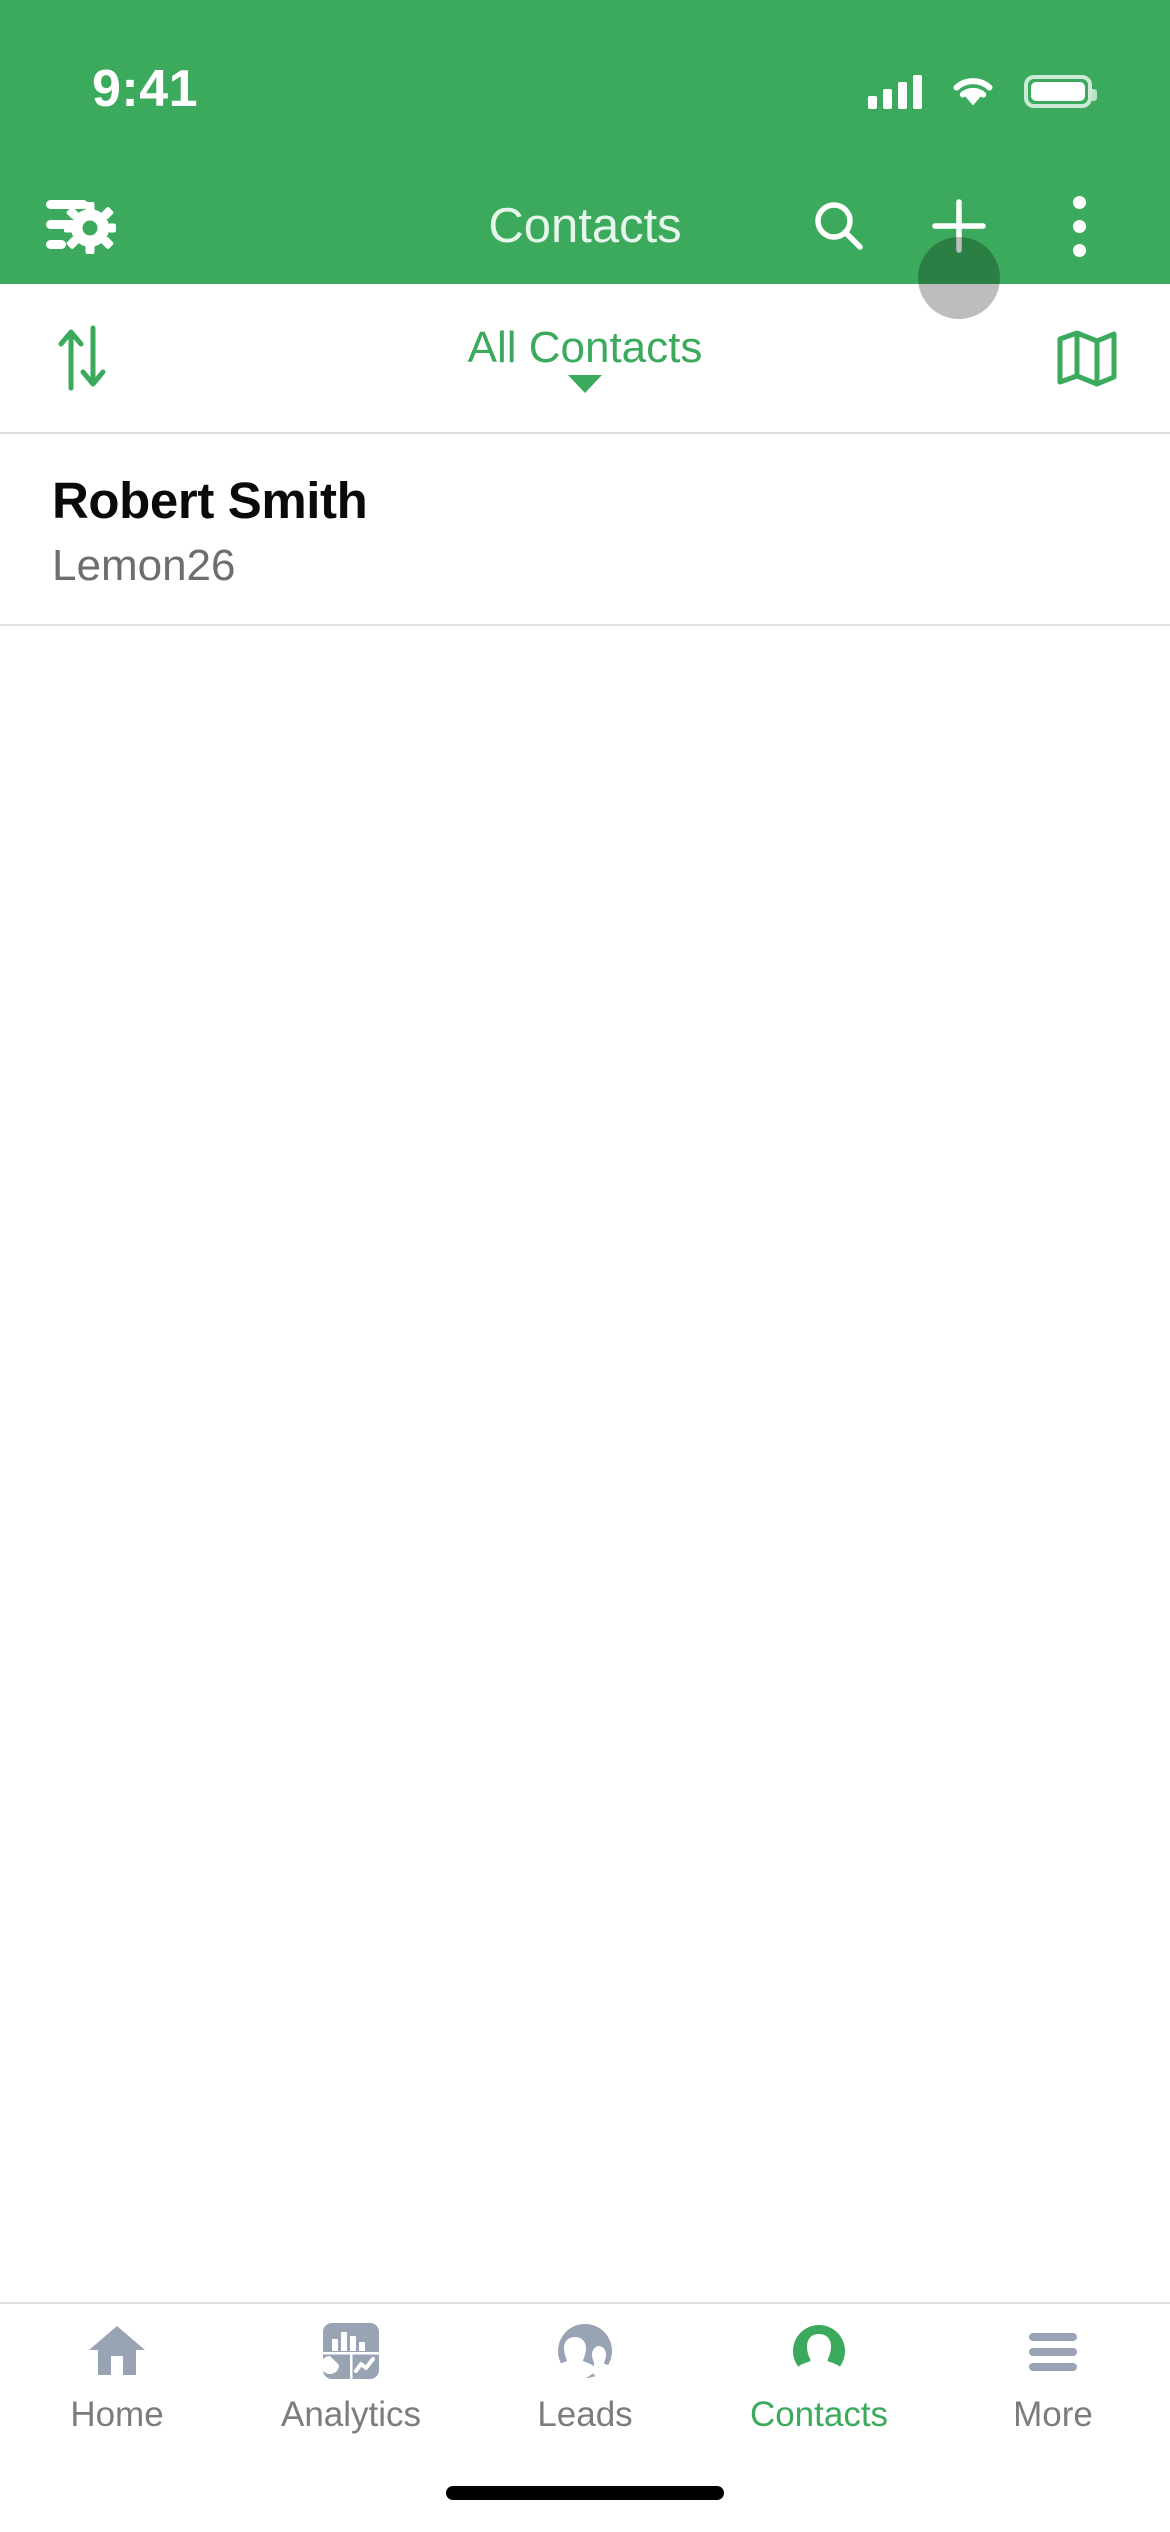  Describe the element at coordinates (145, 89) in the screenshot. I see `status-bar-clock: 9:41` at that location.